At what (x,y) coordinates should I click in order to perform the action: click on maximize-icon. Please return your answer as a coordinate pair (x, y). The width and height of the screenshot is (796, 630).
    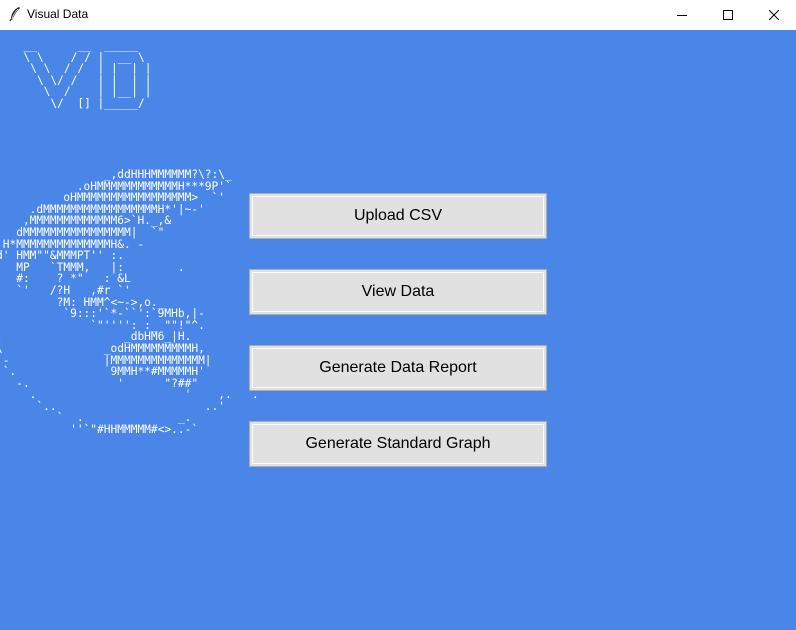
    Looking at the image, I should click on (728, 15).